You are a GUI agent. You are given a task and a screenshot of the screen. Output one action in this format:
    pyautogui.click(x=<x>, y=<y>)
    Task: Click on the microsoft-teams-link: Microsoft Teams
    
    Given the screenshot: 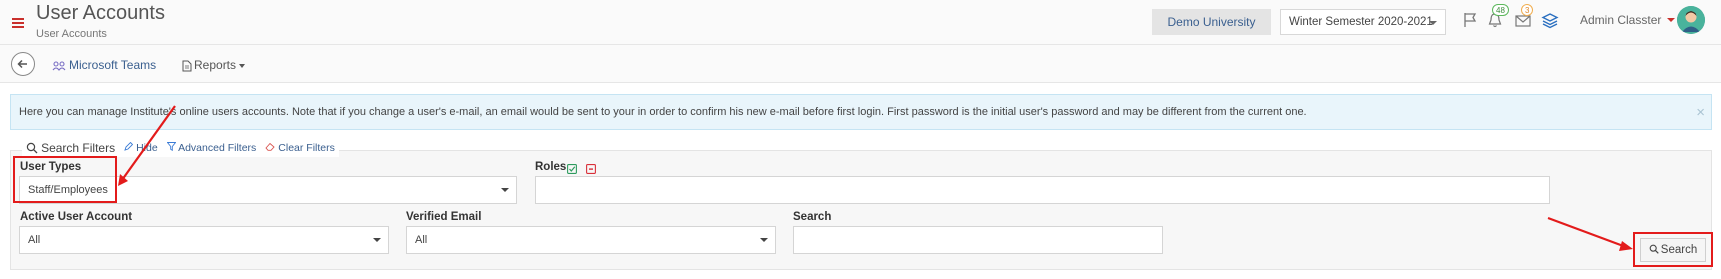 What is the action you would take?
    pyautogui.click(x=104, y=65)
    